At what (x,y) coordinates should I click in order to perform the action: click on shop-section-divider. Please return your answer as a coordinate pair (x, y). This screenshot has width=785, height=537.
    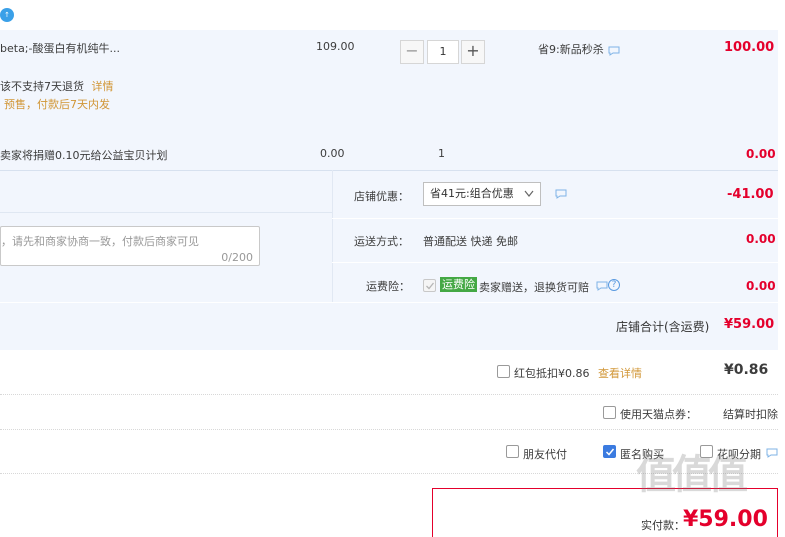
    Looking at the image, I should click on (332, 236).